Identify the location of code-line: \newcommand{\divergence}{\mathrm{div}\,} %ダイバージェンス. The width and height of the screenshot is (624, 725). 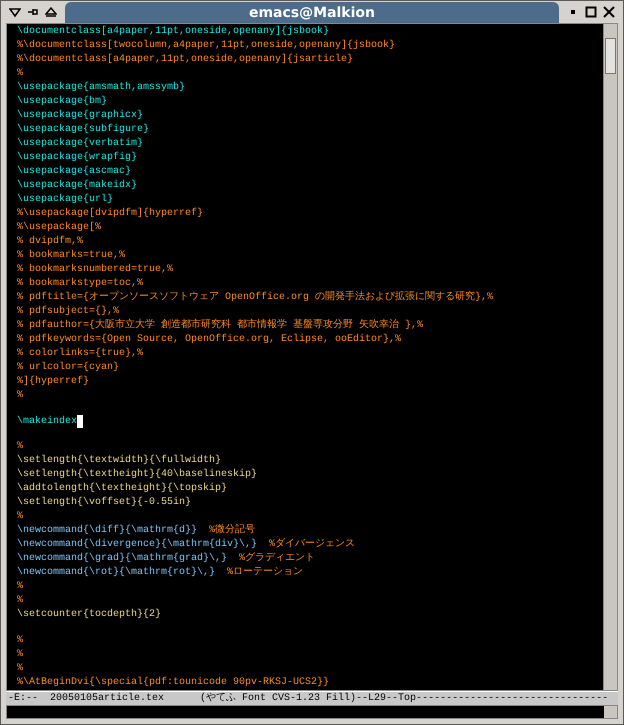
(186, 545).